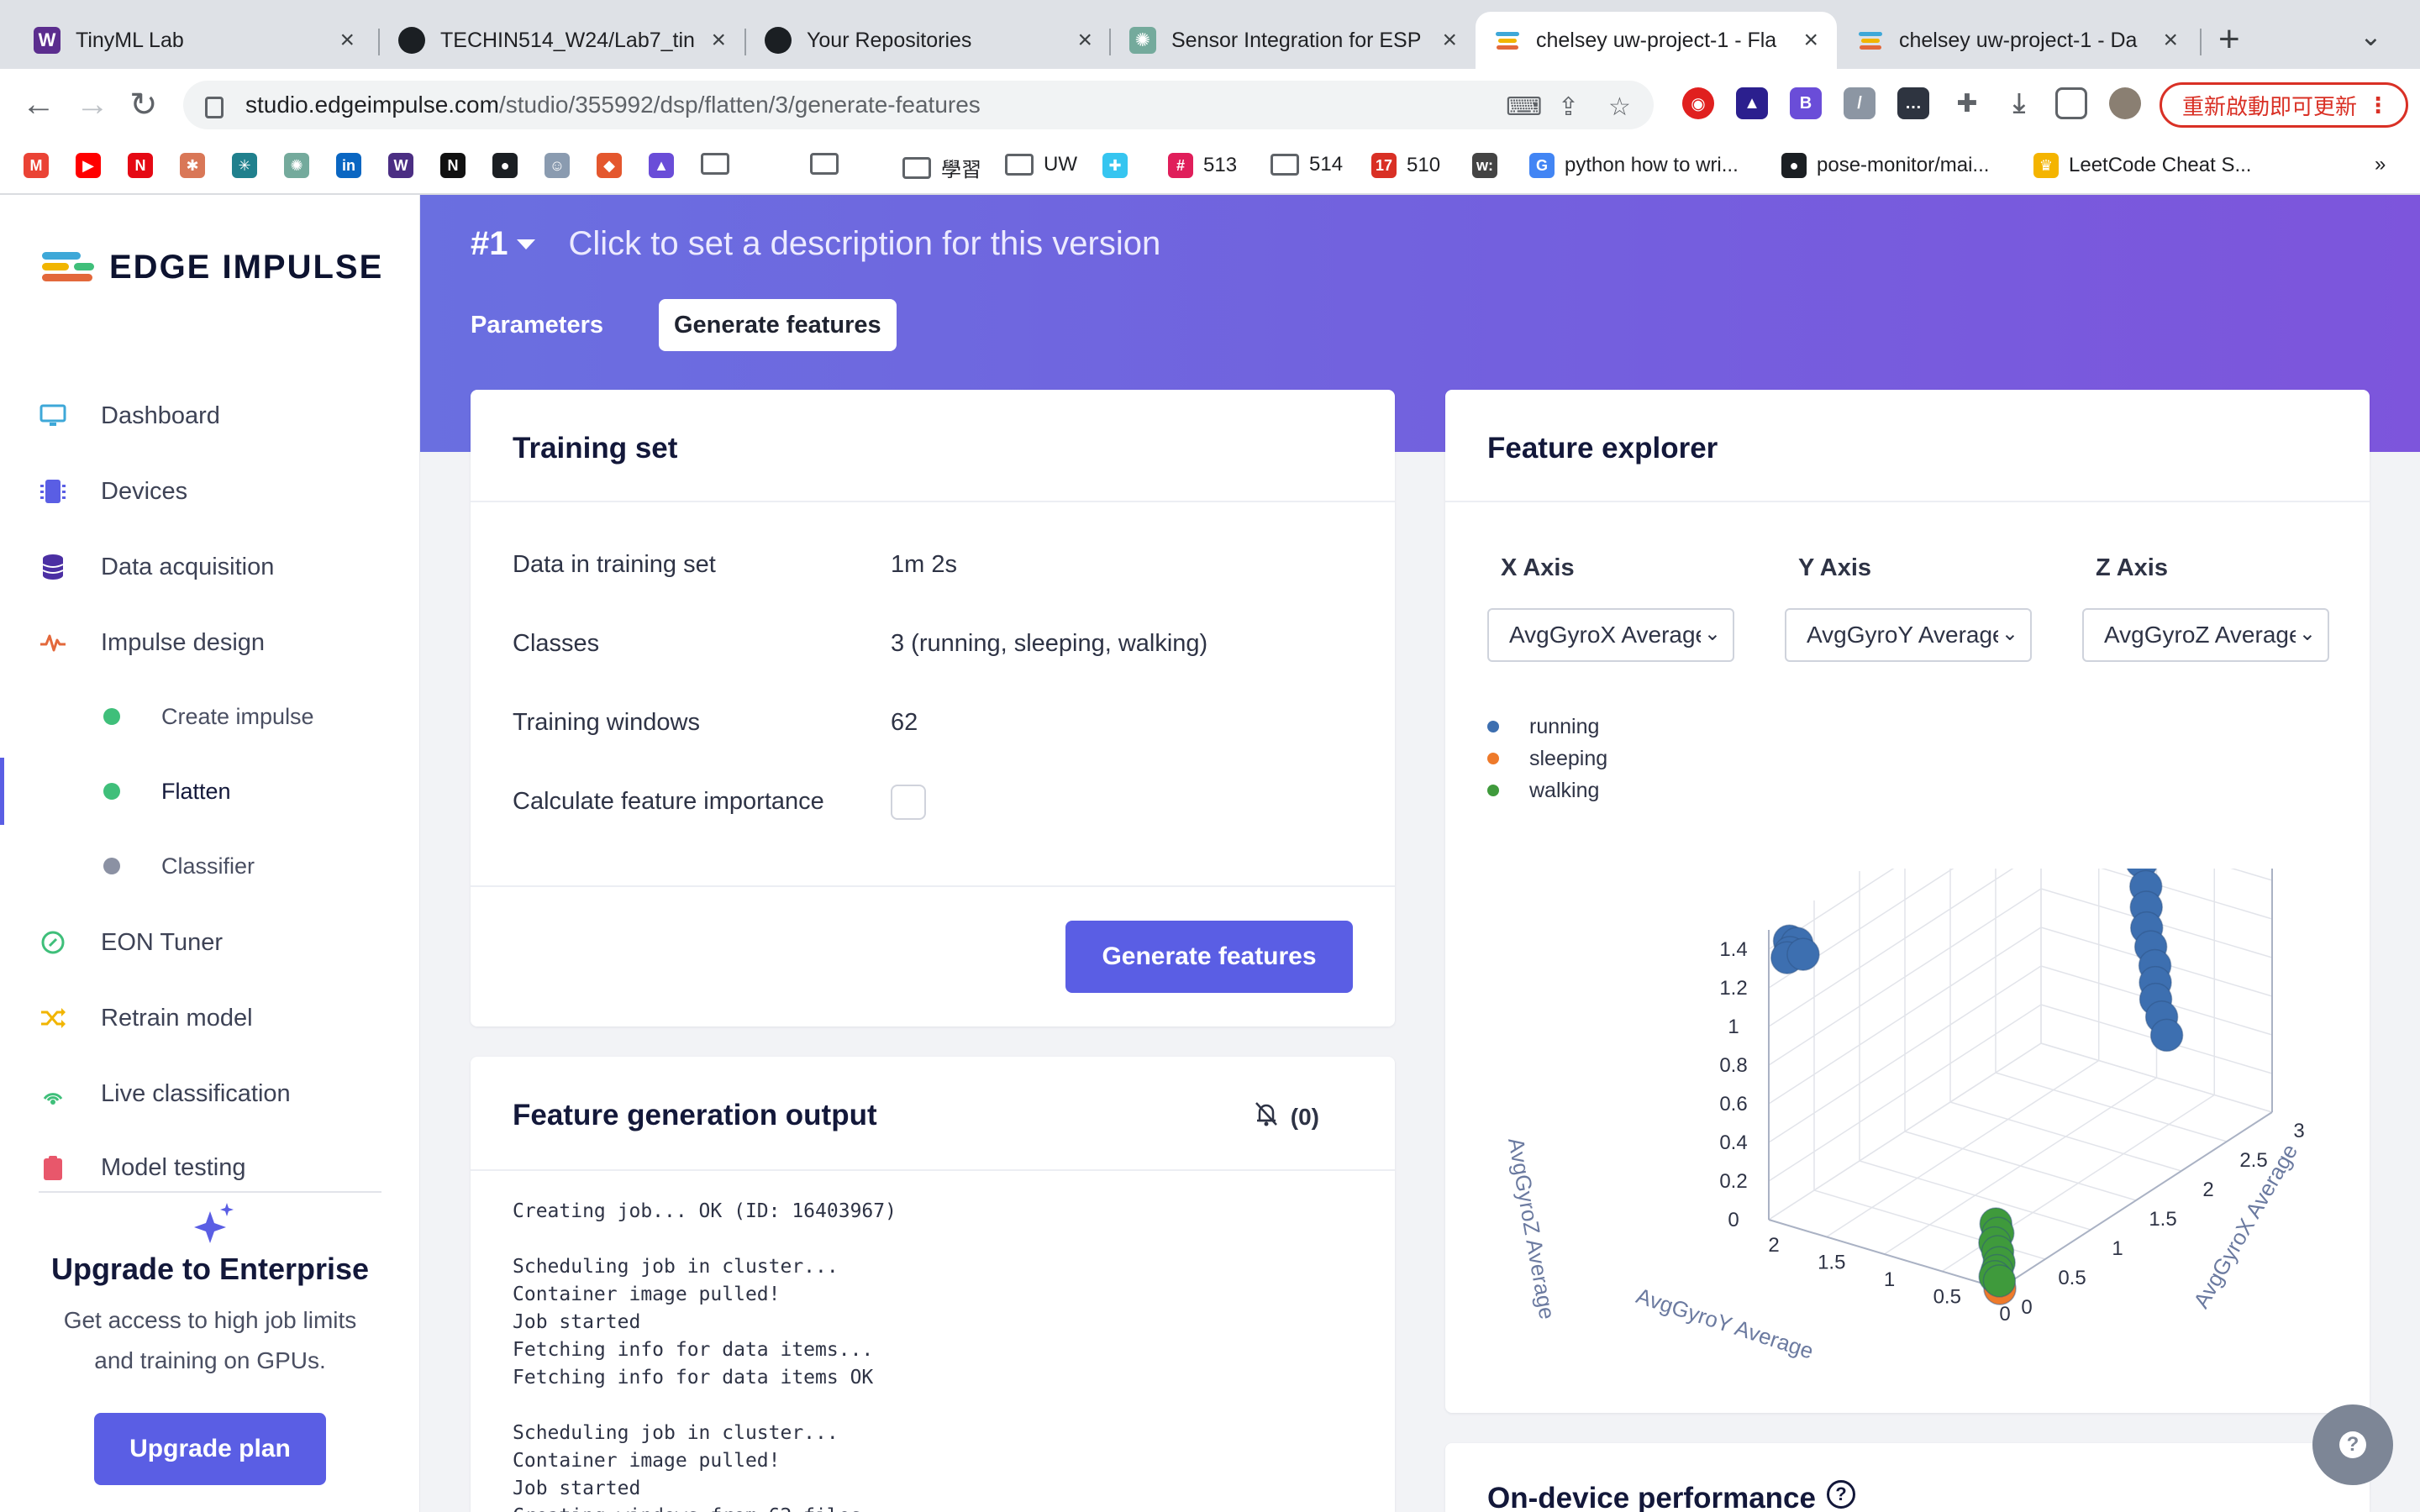  I want to click on tab-parameters: Parameters, so click(537, 325).